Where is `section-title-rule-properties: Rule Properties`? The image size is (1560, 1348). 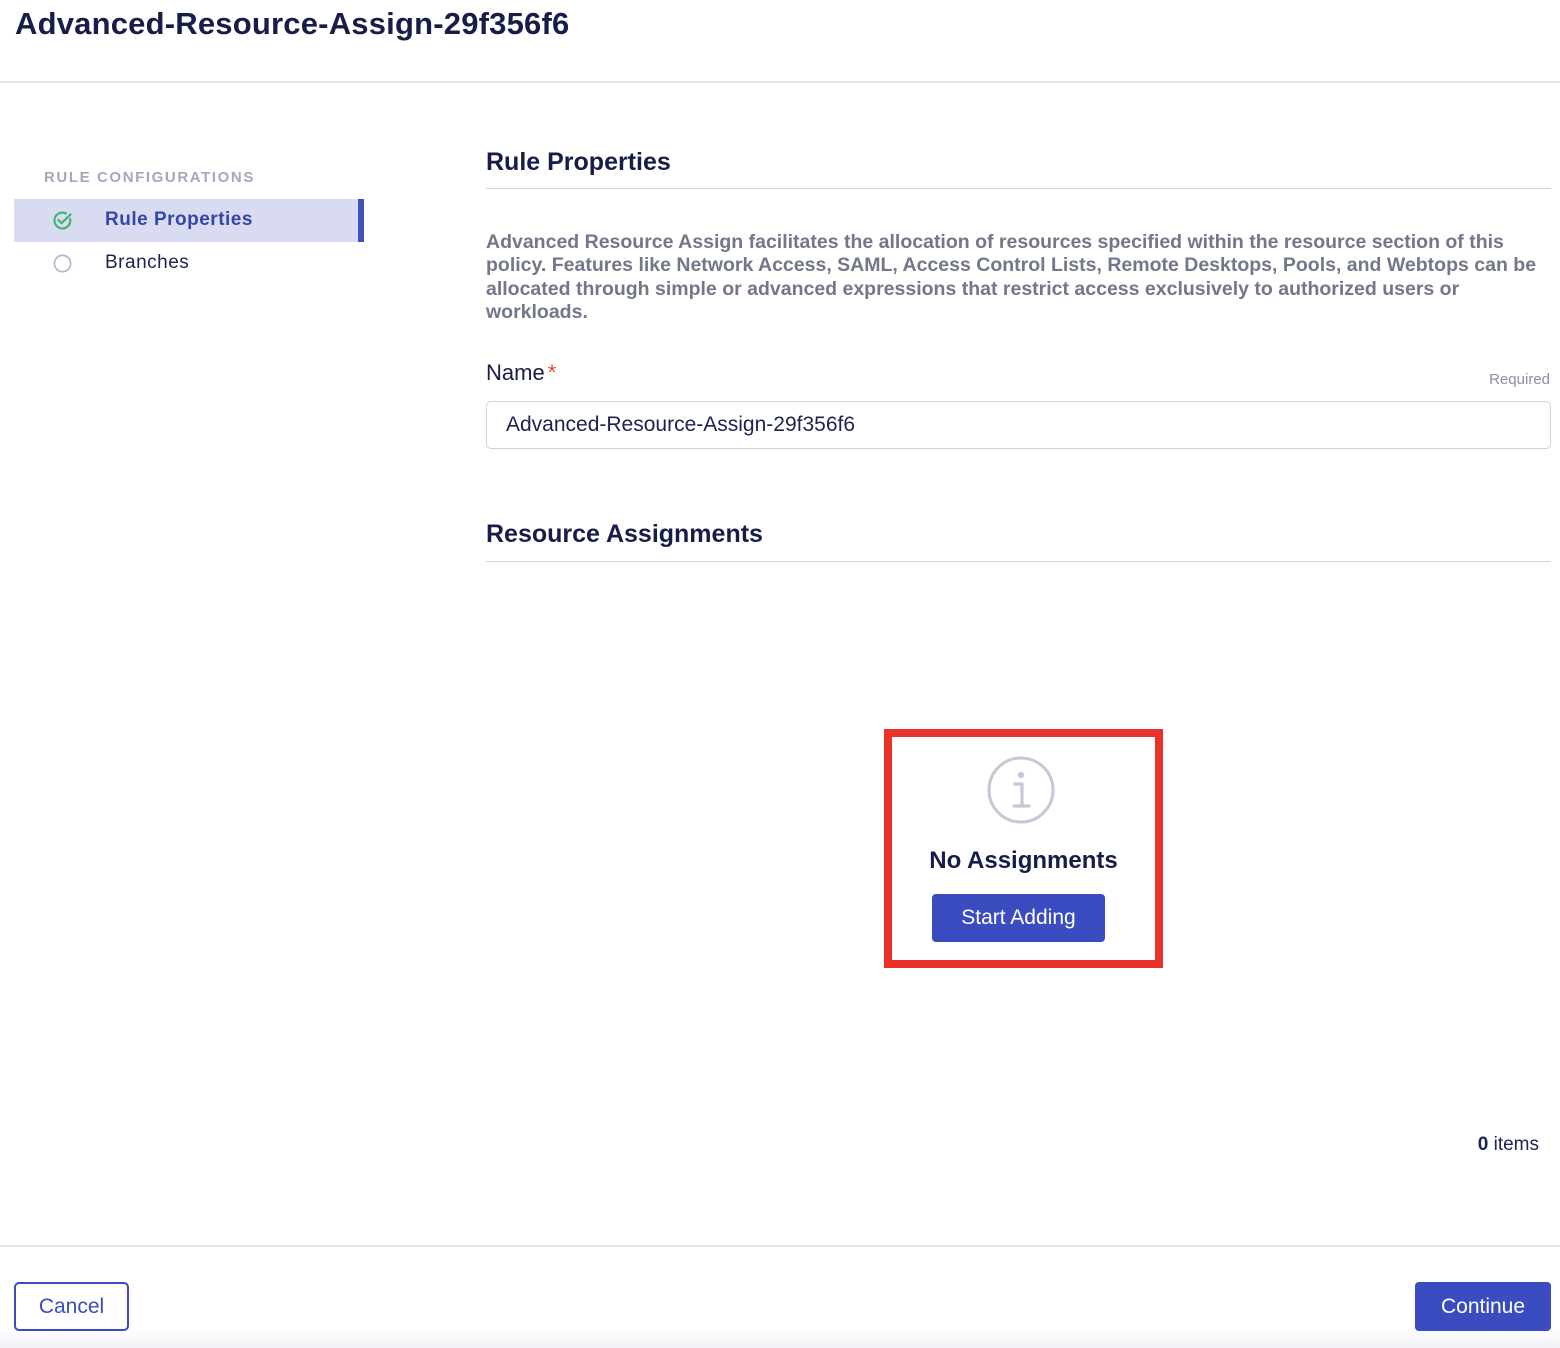
section-title-rule-properties: Rule Properties is located at coordinates (578, 162).